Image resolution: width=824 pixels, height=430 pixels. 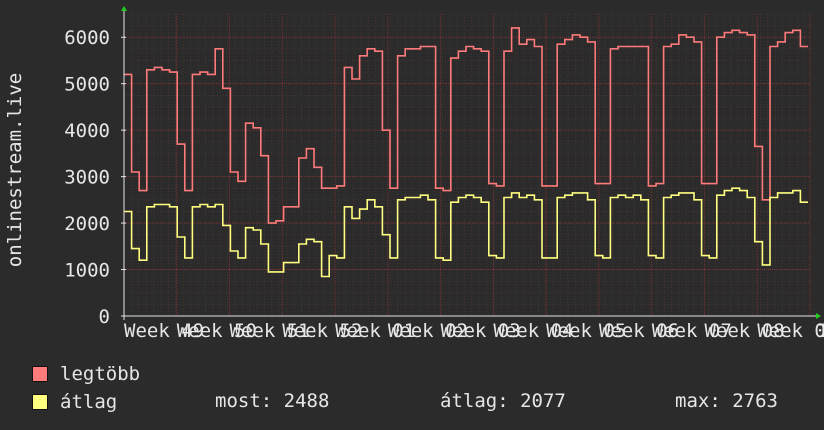 What do you see at coordinates (89, 402) in the screenshot?
I see `legend-label-avg: átlag` at bounding box center [89, 402].